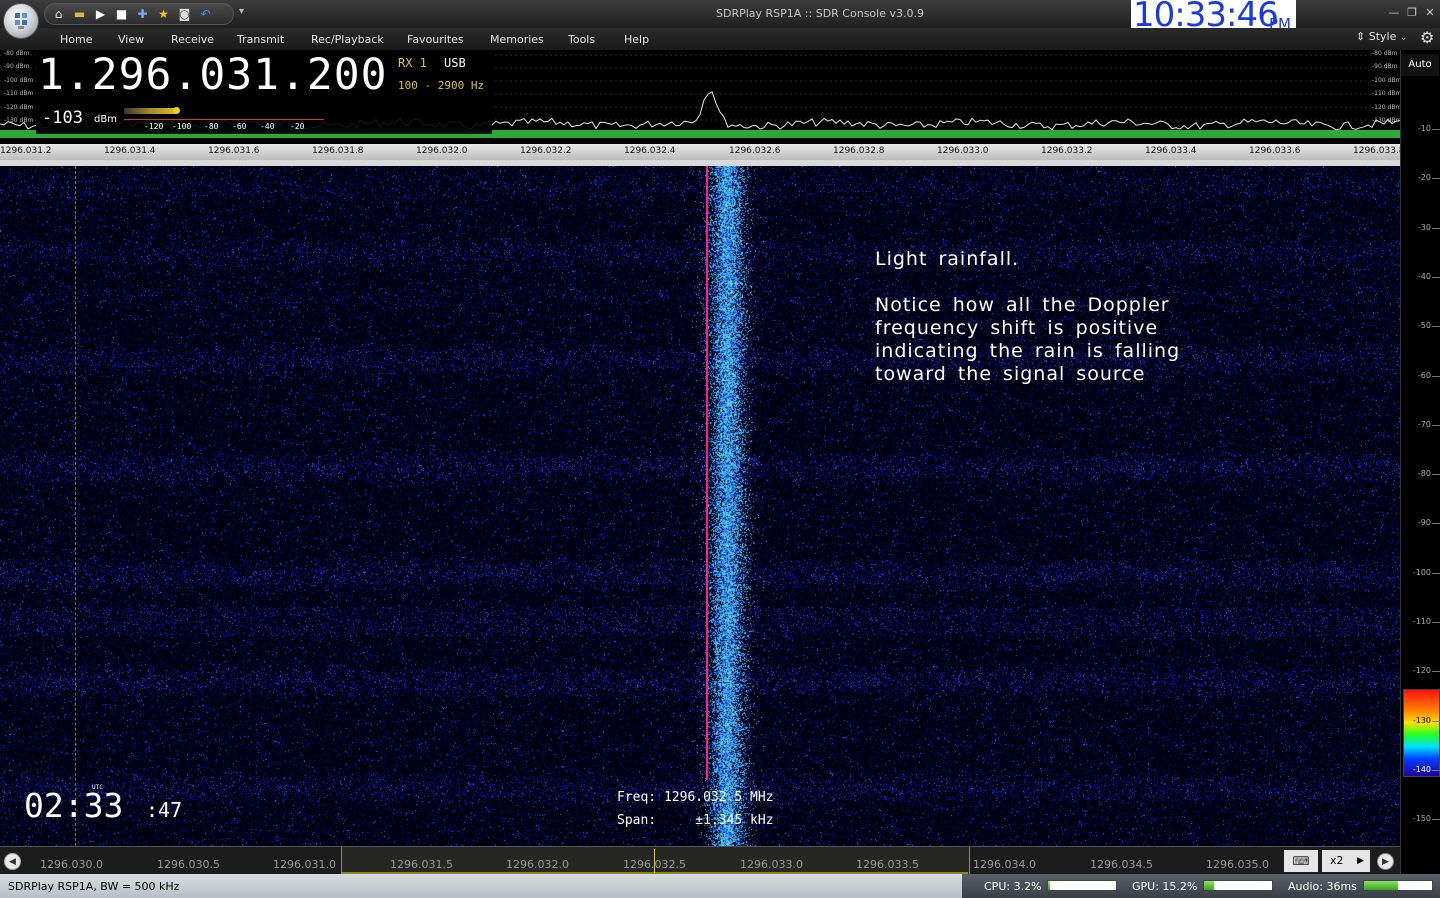 This screenshot has width=1440, height=898. Describe the element at coordinates (963, 151) in the screenshot. I see `freq-tick-label: 1296.033.0` at that location.